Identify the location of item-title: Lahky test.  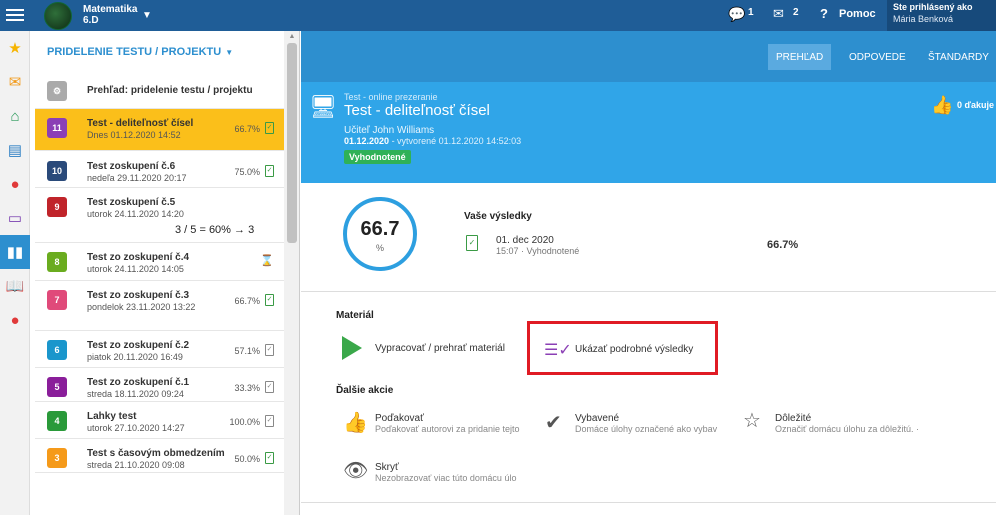
(112, 416).